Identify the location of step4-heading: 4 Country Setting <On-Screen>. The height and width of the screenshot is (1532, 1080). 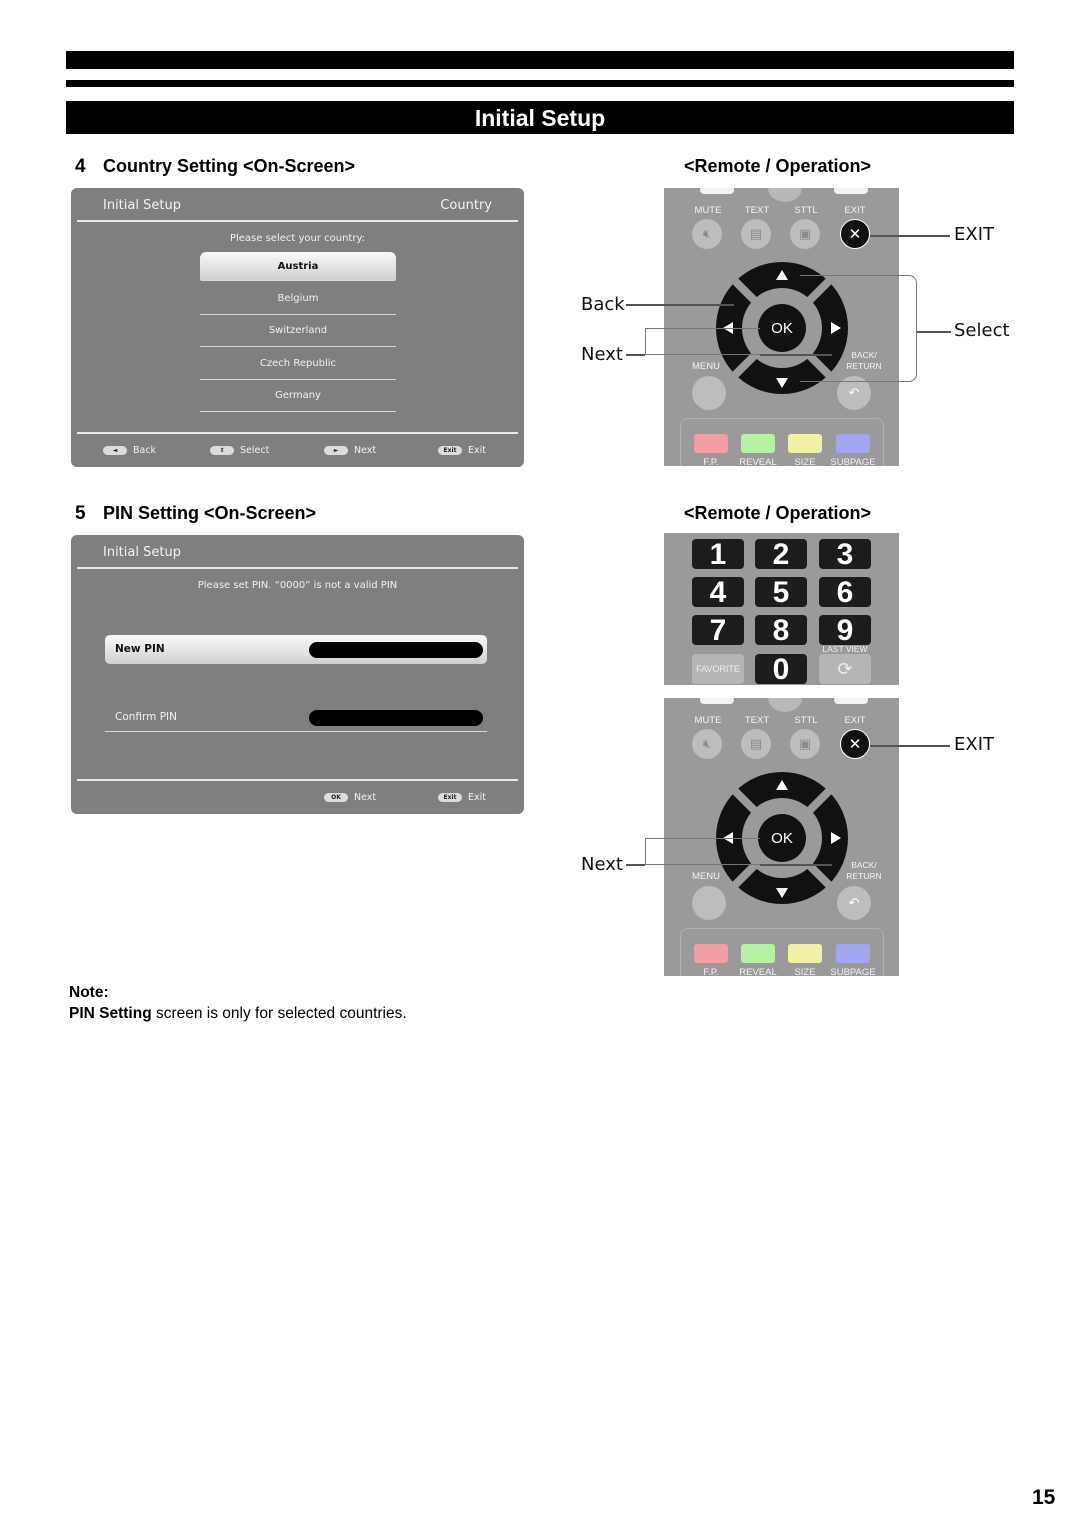
(215, 167).